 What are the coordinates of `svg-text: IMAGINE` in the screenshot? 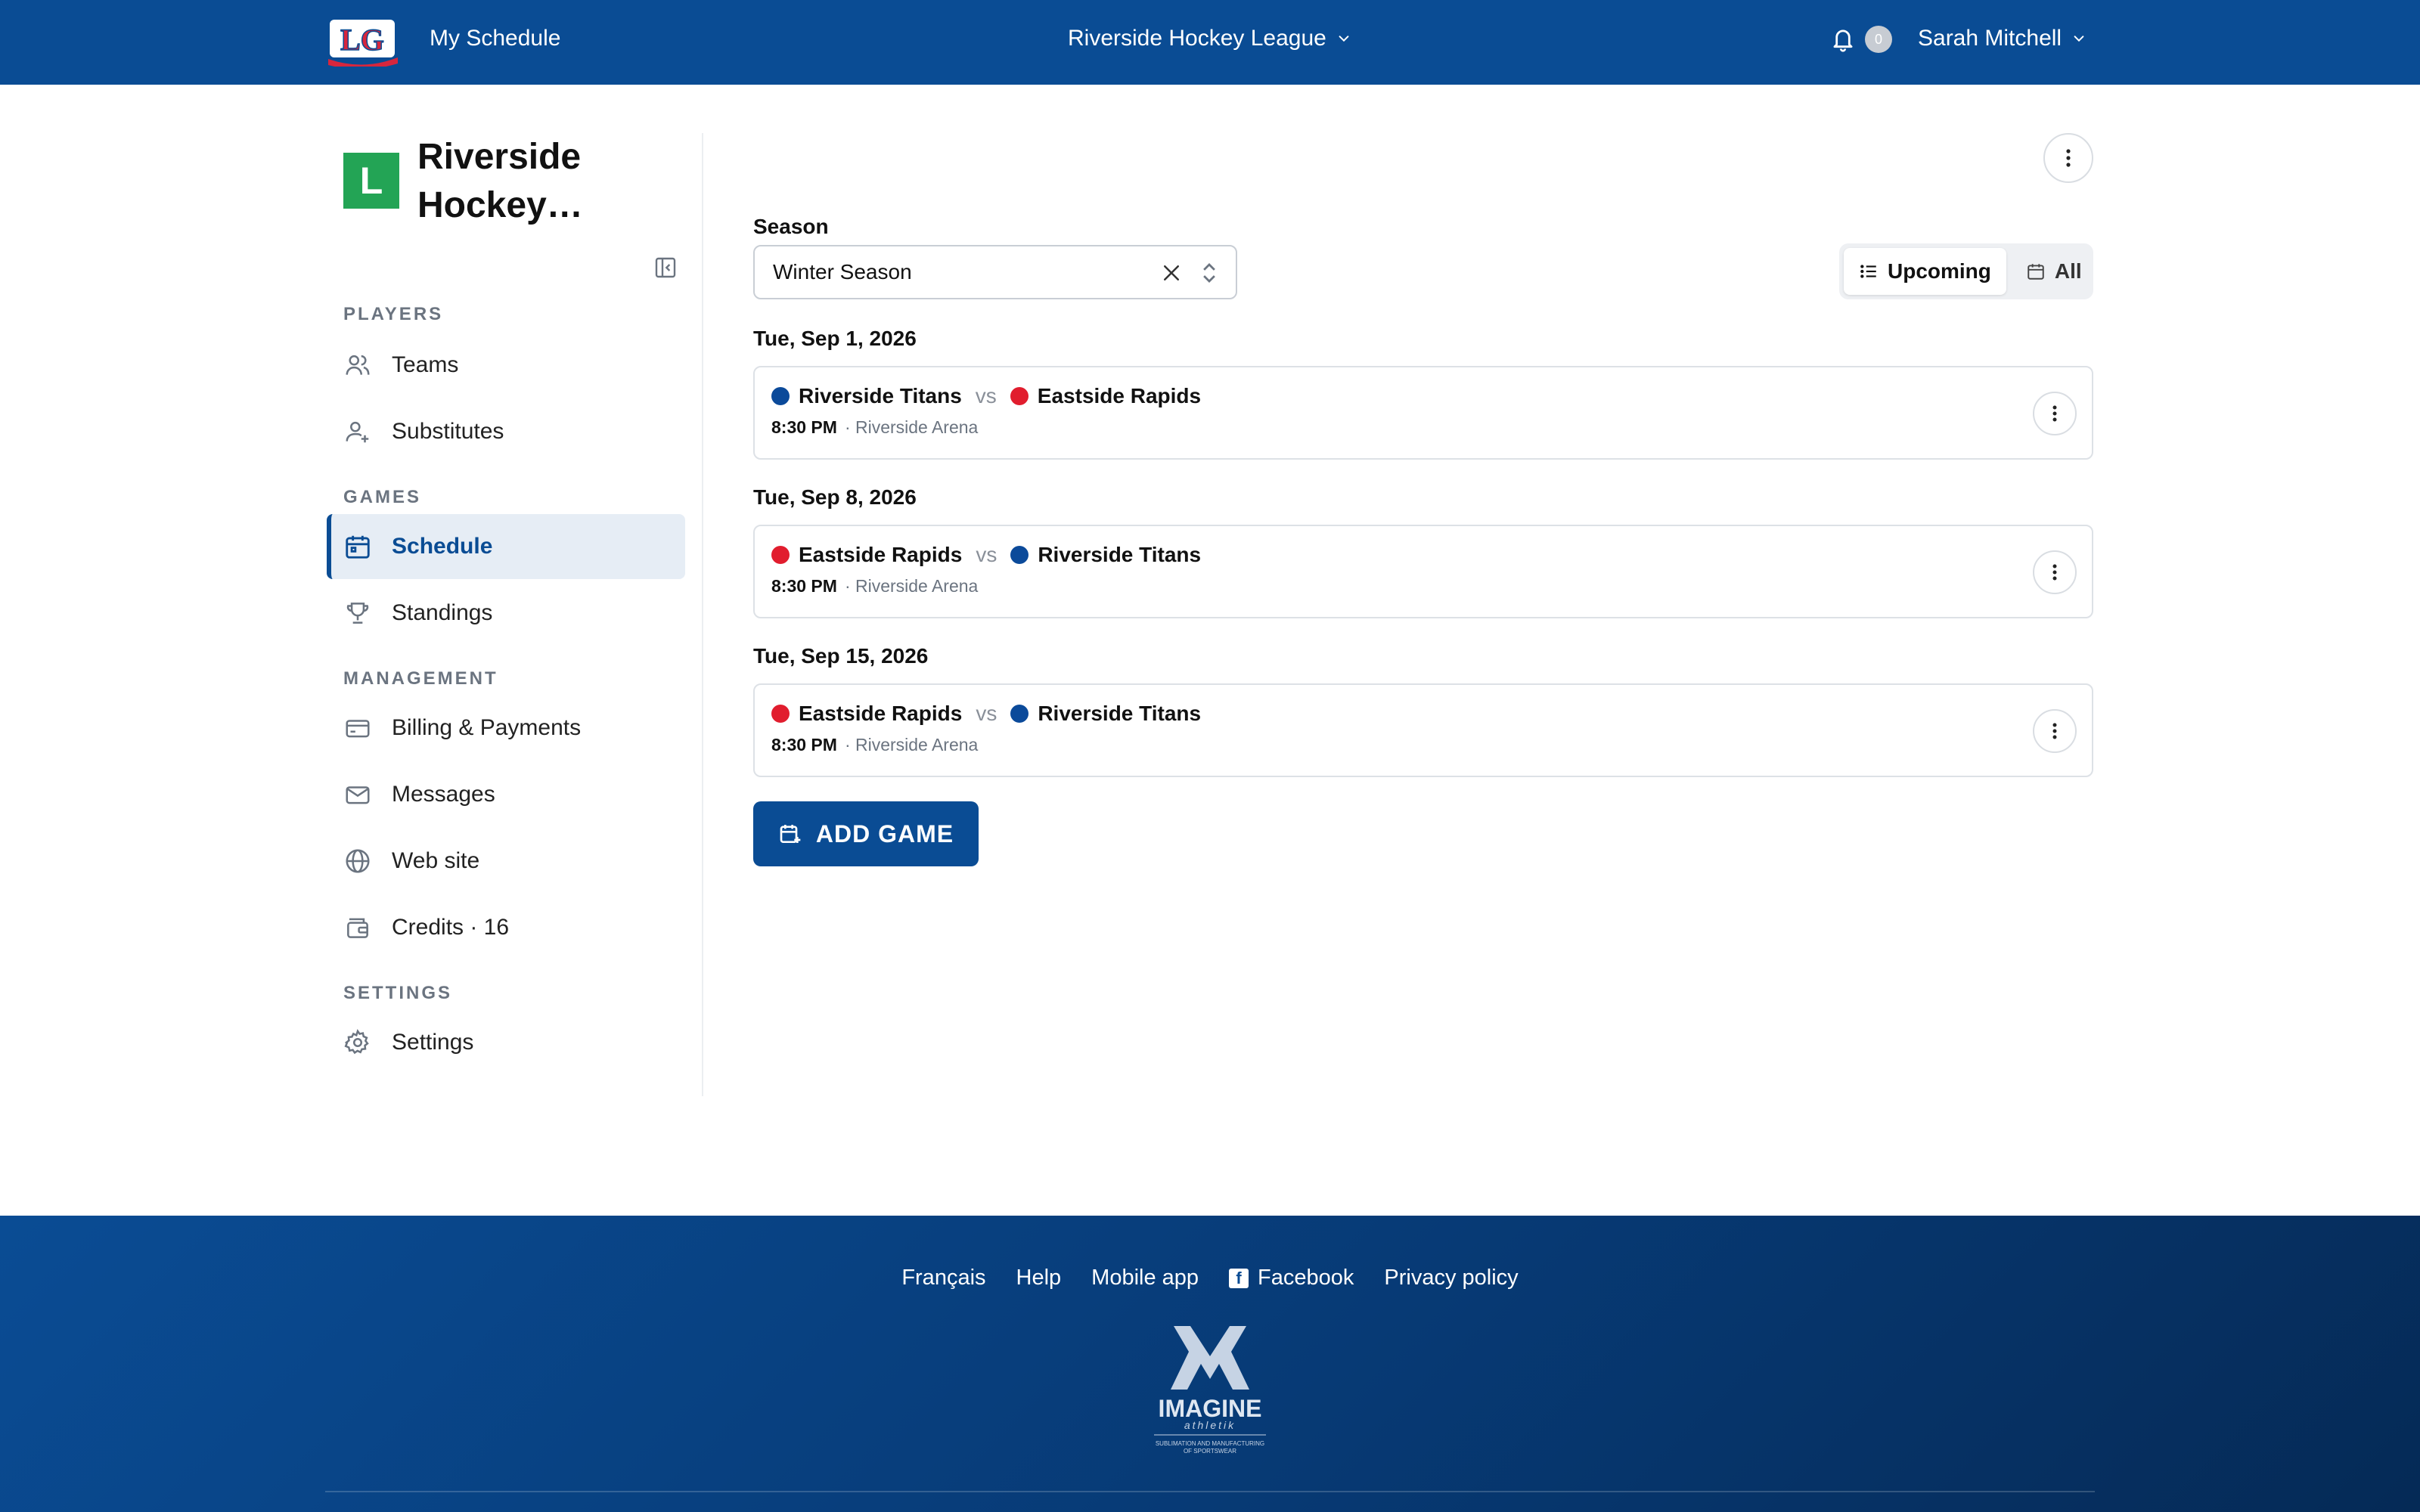 It's located at (1210, 1408).